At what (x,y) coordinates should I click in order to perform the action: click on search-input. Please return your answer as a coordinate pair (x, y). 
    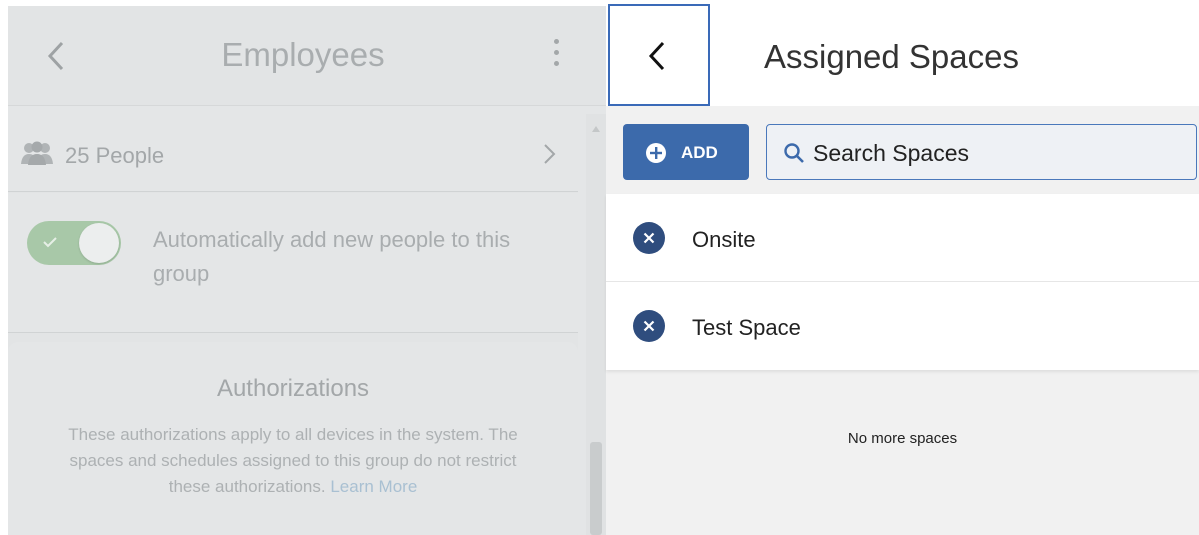
    Looking at the image, I should click on (998, 153).